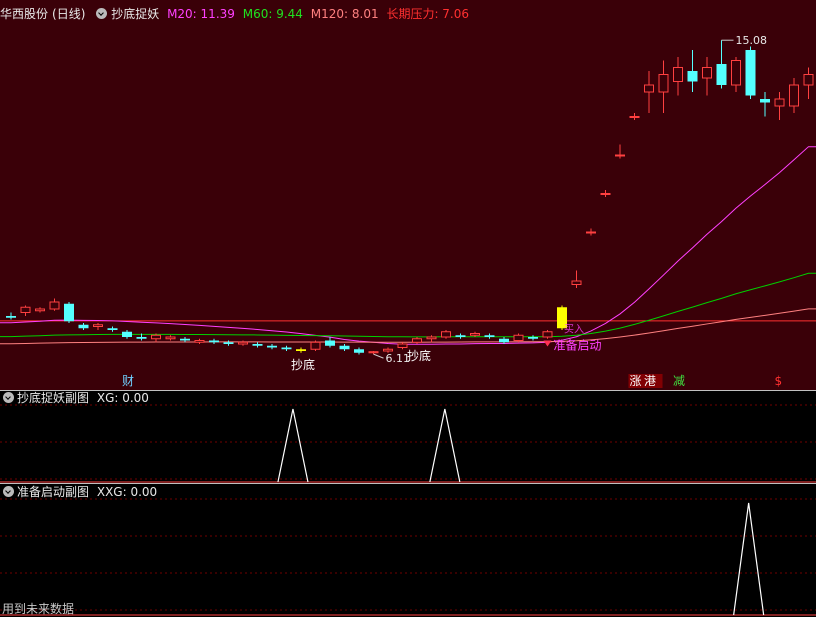  I want to click on event-mark: 涨, so click(636, 380).